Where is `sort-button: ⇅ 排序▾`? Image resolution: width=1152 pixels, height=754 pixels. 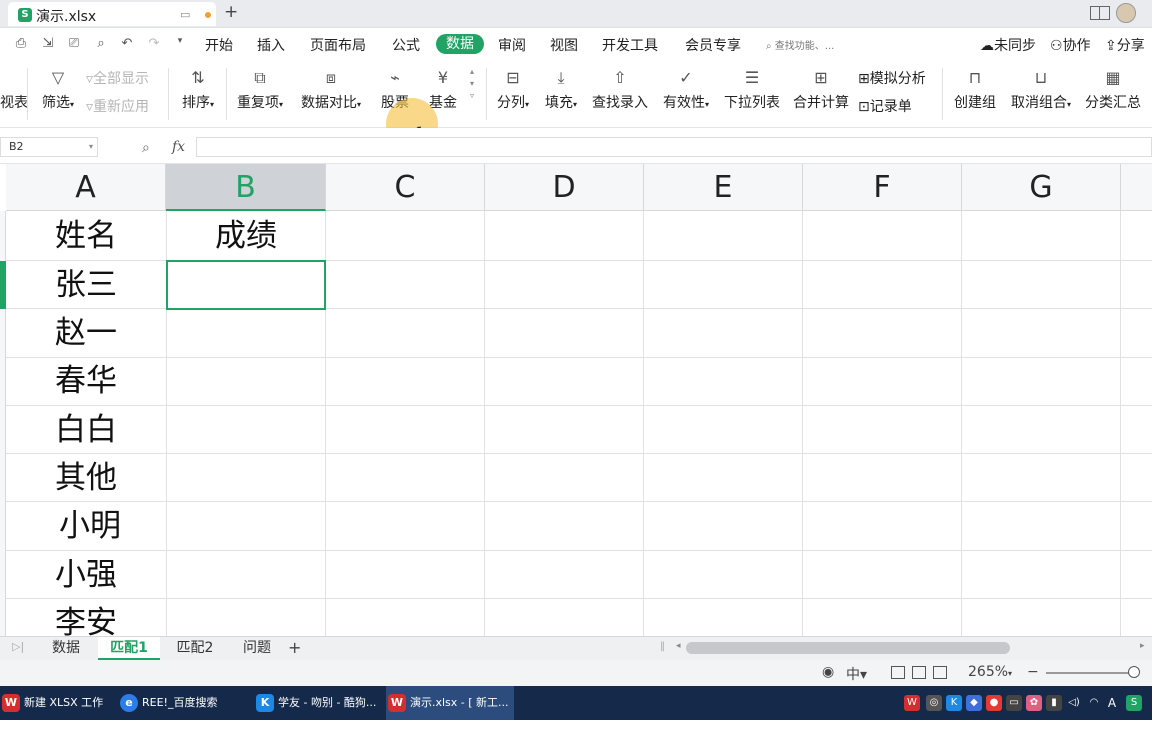
sort-button: ⇅ 排序▾ is located at coordinates (198, 90).